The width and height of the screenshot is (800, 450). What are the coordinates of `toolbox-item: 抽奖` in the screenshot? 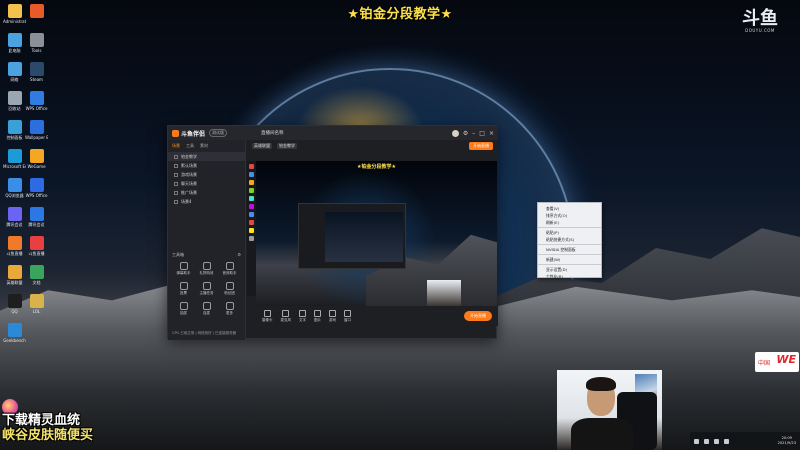 It's located at (183, 309).